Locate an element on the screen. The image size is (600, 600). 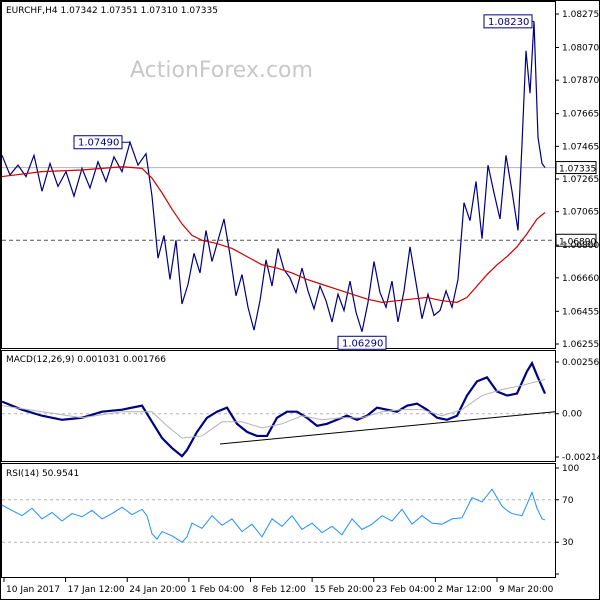
price-reference-label: 1.07335 is located at coordinates (577, 170).